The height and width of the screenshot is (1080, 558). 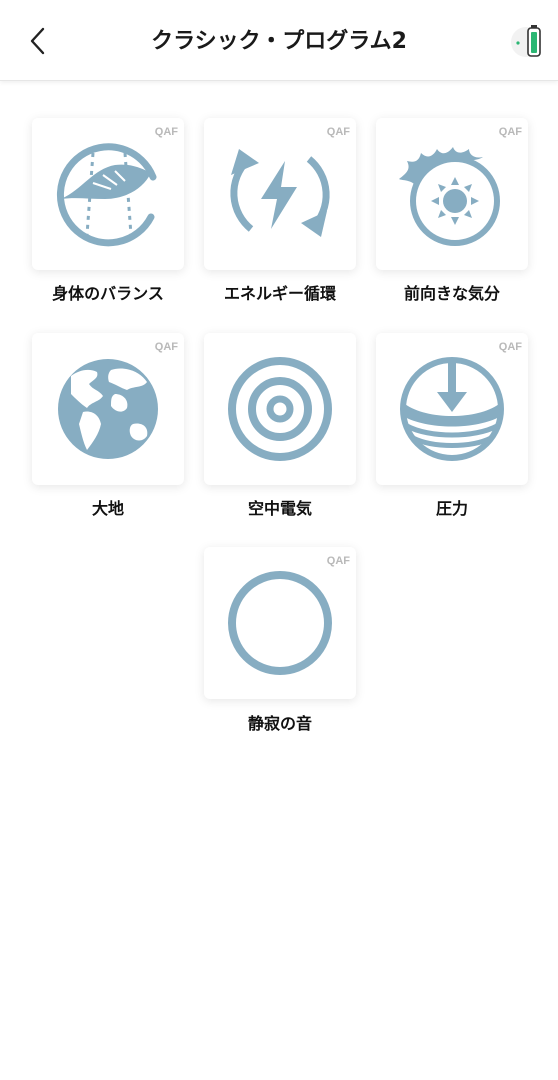 I want to click on circle-icon, so click(x=280, y=623).